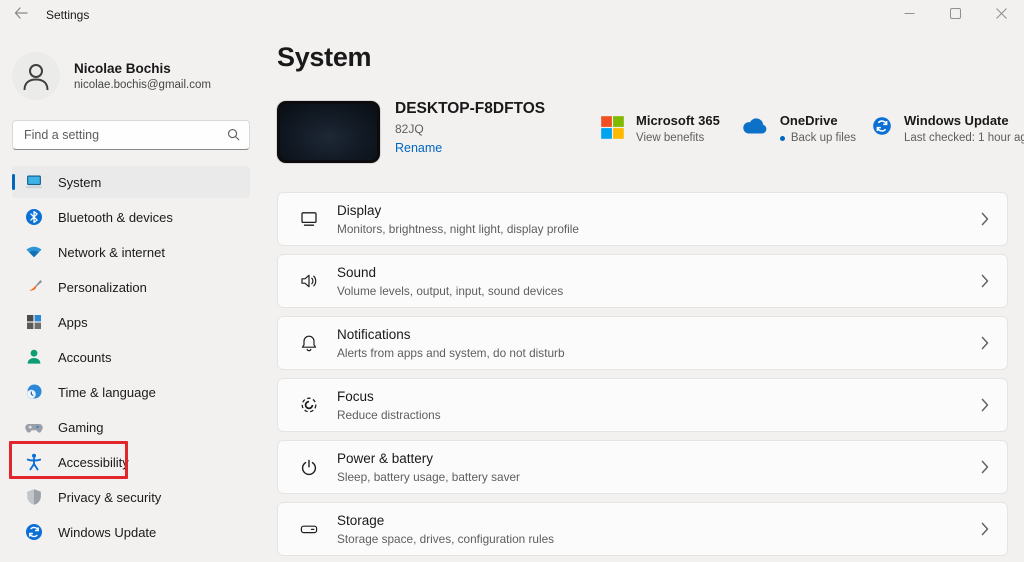 The width and height of the screenshot is (1024, 562). I want to click on status-card-text: OneDrive Back up files, so click(818, 128).